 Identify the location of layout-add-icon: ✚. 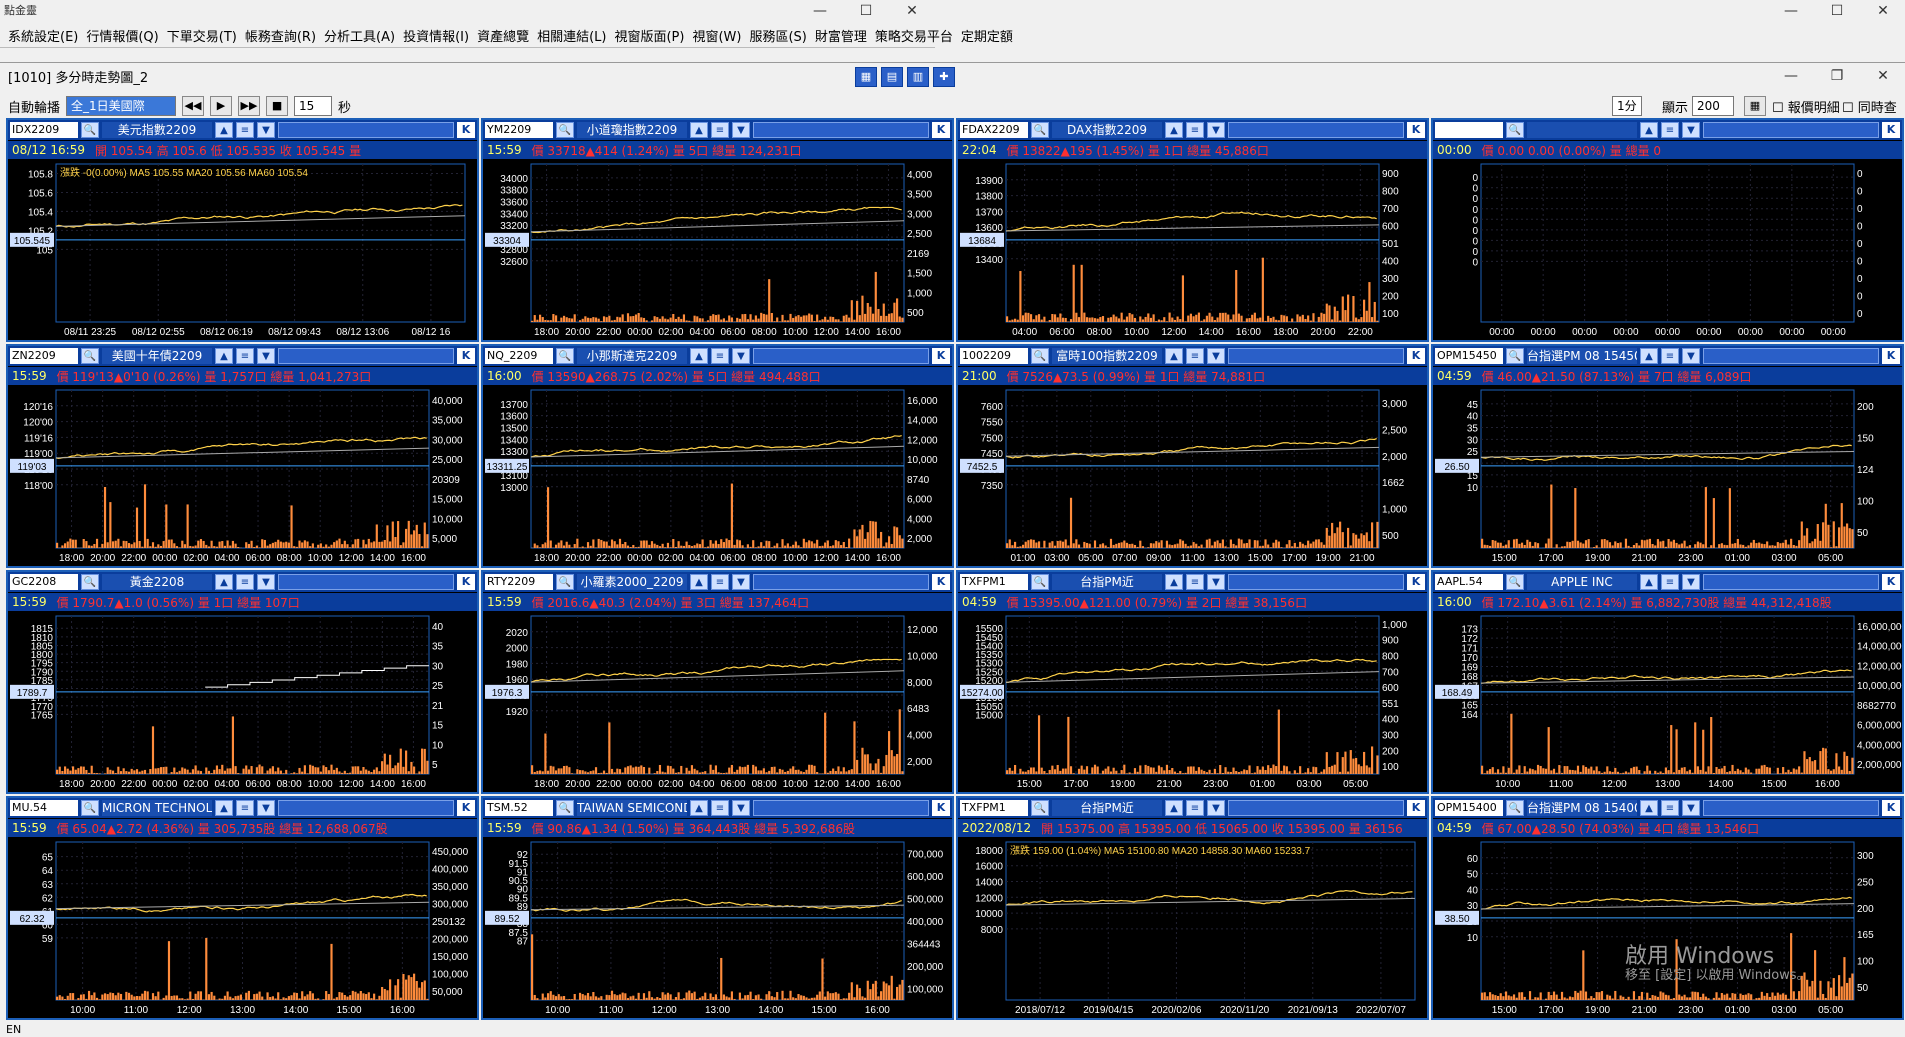
(944, 77).